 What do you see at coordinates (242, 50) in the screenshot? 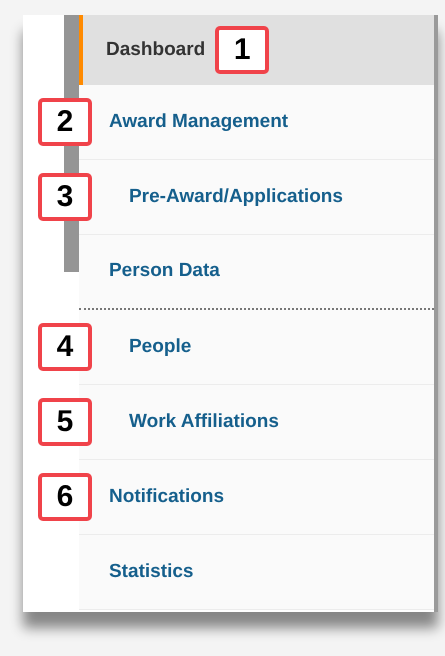
I see `callout-number: 1` at bounding box center [242, 50].